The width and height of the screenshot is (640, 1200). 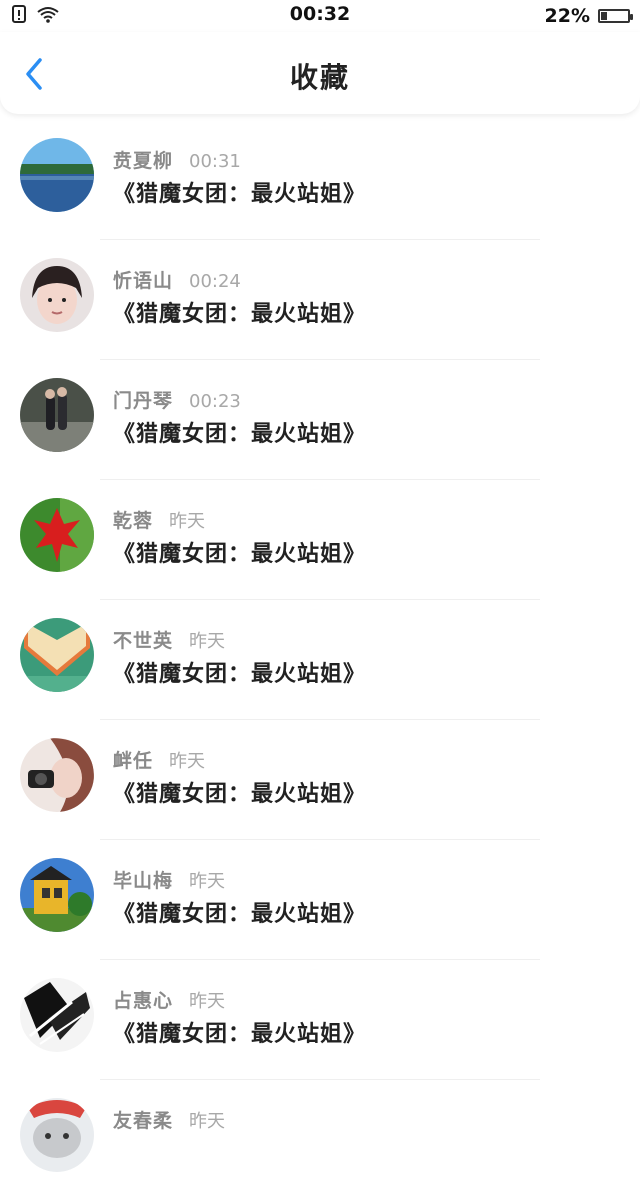 I want to click on list-item: 门丹琴 00:23 《猎魔女团：最火站姐》, so click(x=320, y=420).